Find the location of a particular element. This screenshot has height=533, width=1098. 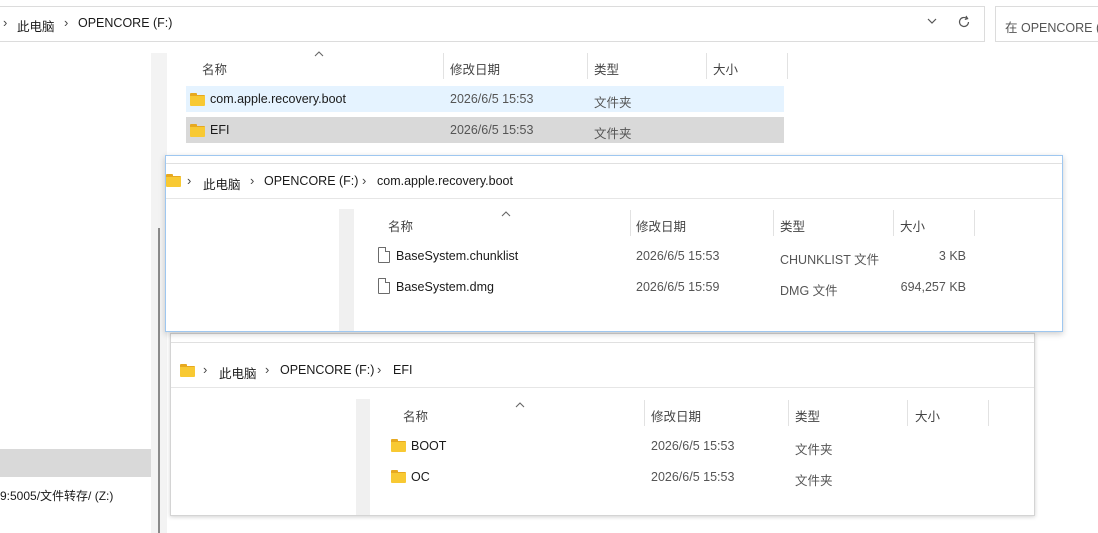

row-name: EFI is located at coordinates (220, 130).